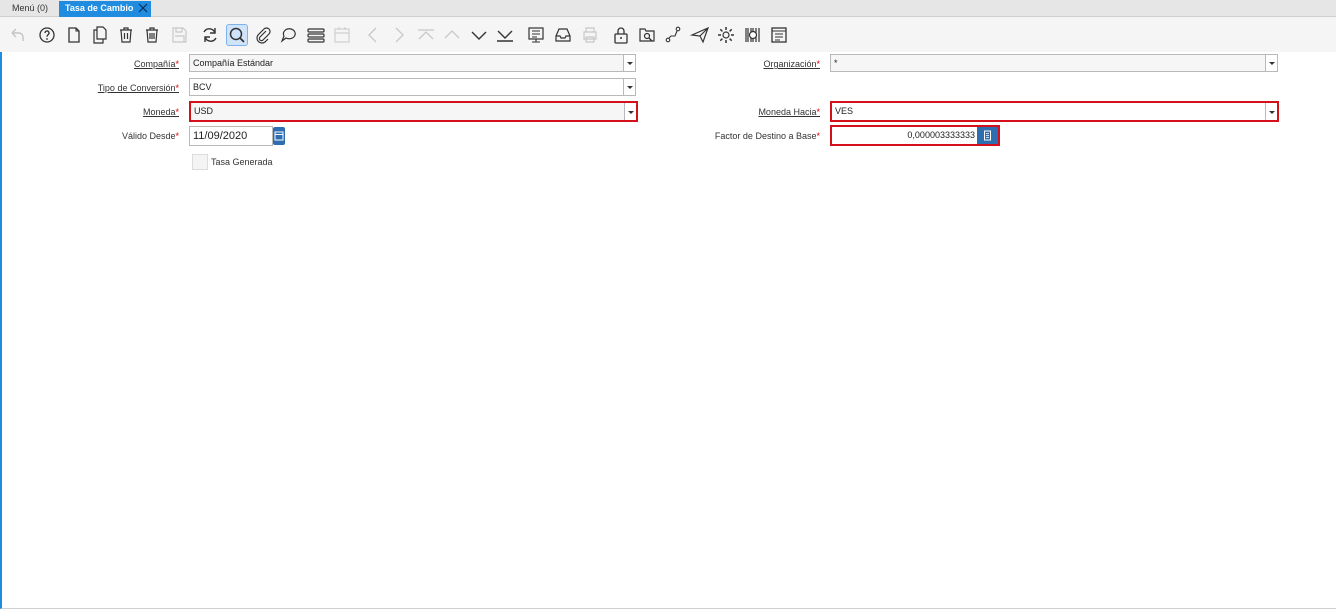 The height and width of the screenshot is (609, 1336). Describe the element at coordinates (844, 111) in the screenshot. I see `moneda-hacia-value: VES` at that location.